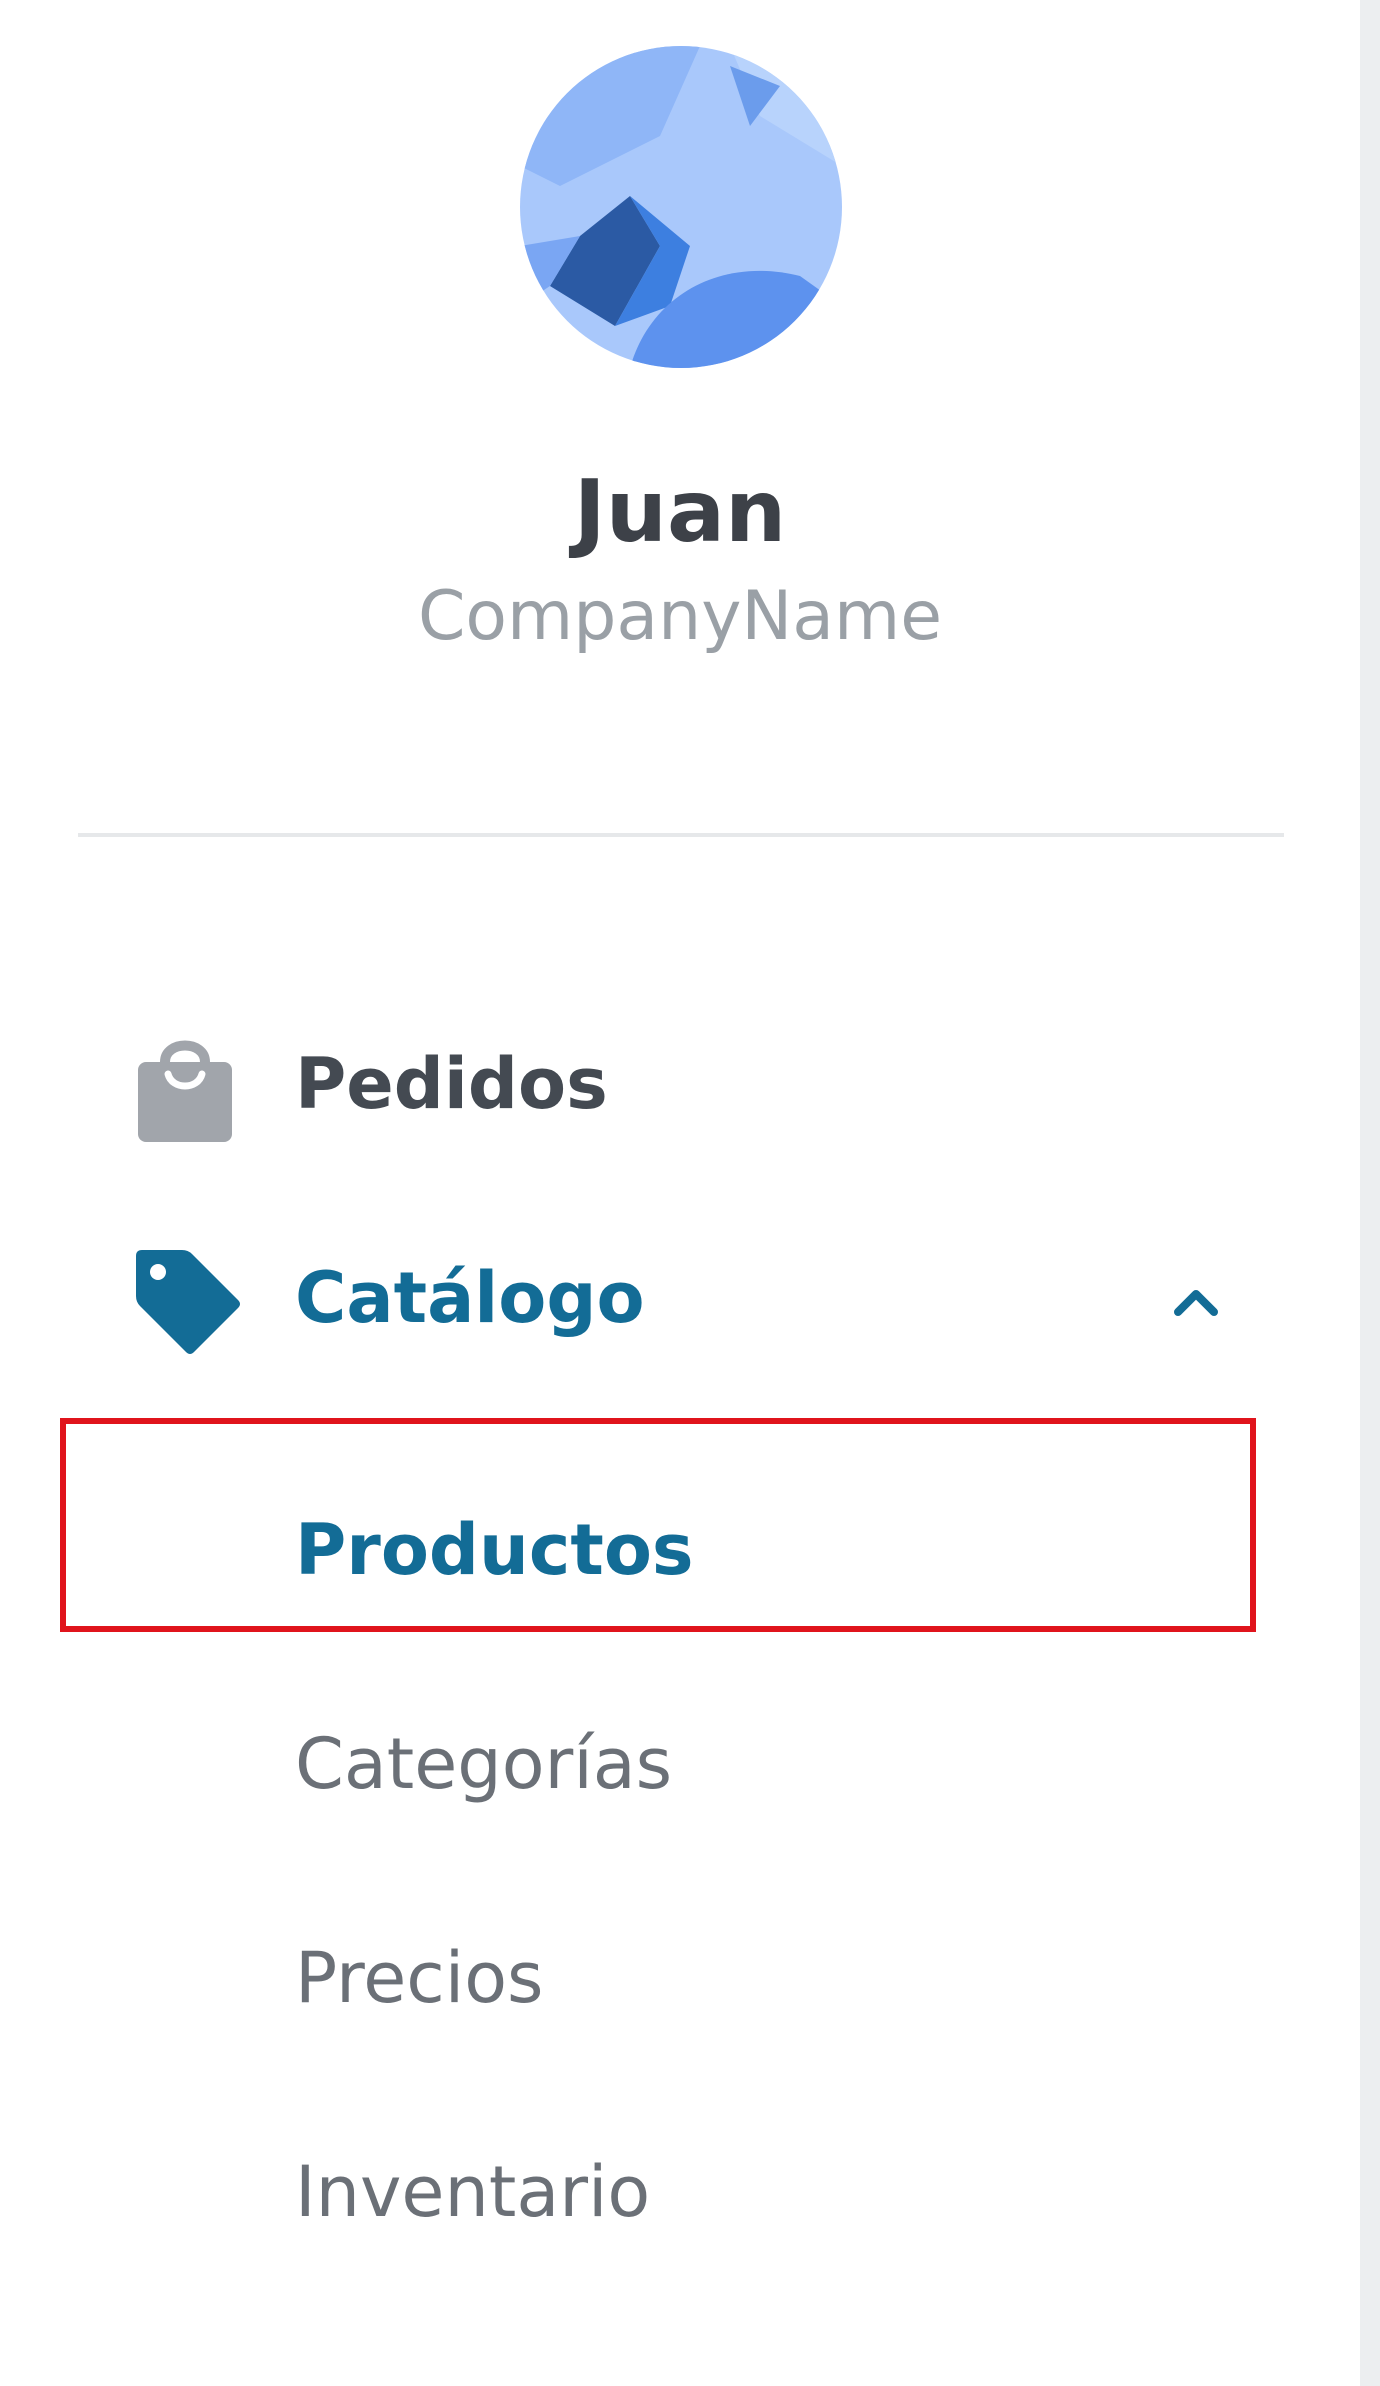 The width and height of the screenshot is (1380, 2386). I want to click on sidebar-item-pedidos: Pedidos, so click(680, 1084).